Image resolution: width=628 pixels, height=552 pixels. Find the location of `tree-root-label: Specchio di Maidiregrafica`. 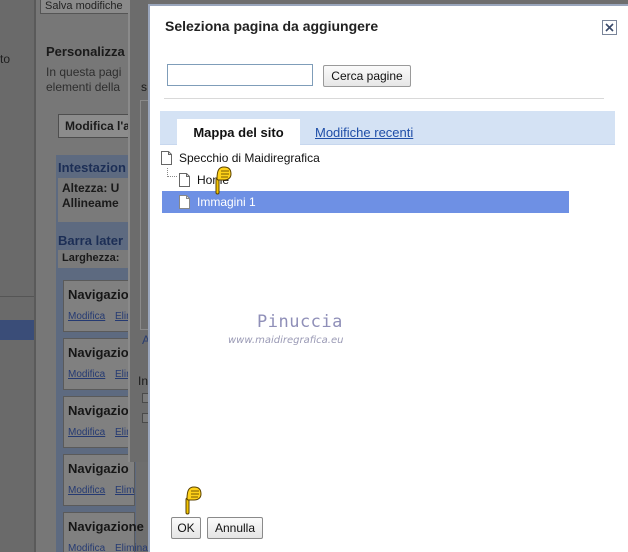

tree-root-label: Specchio di Maidiregrafica is located at coordinates (249, 158).